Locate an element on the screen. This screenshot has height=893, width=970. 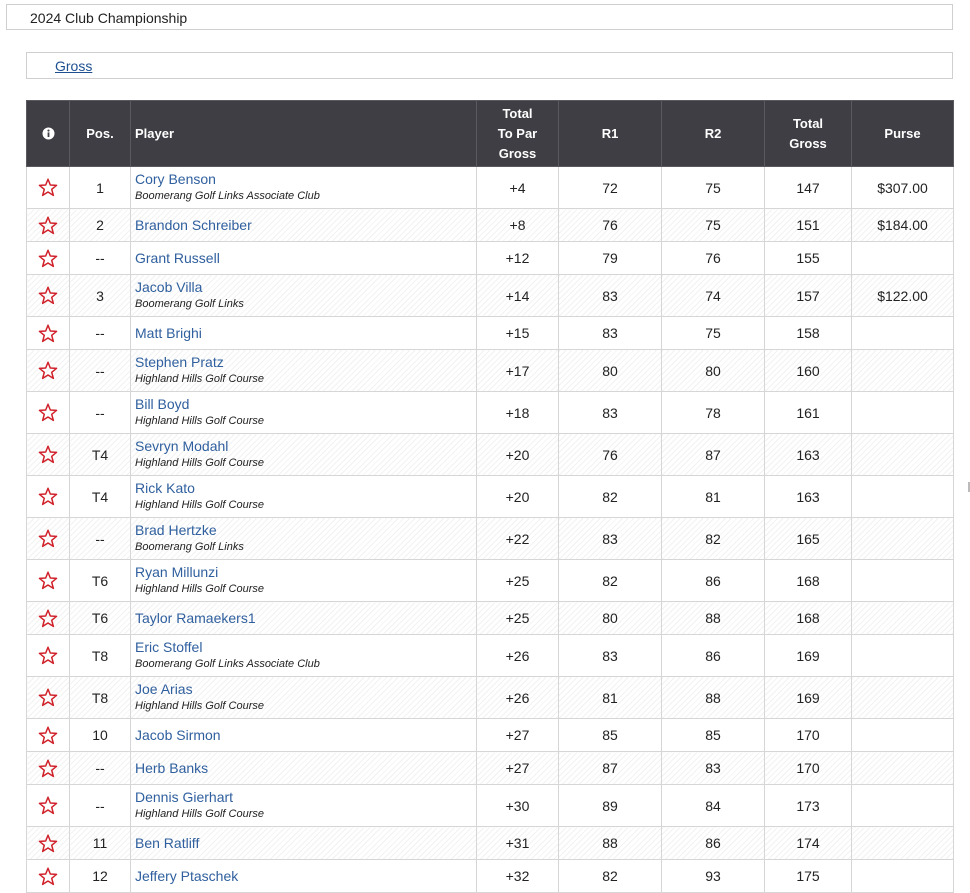
round1-cell: 81 is located at coordinates (610, 697).